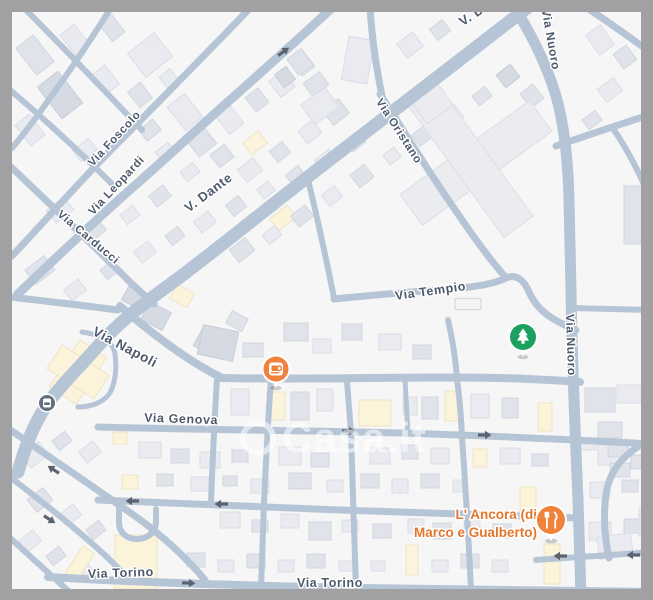 This screenshot has height=600, width=653. I want to click on coffee-cup-icon, so click(276, 369).